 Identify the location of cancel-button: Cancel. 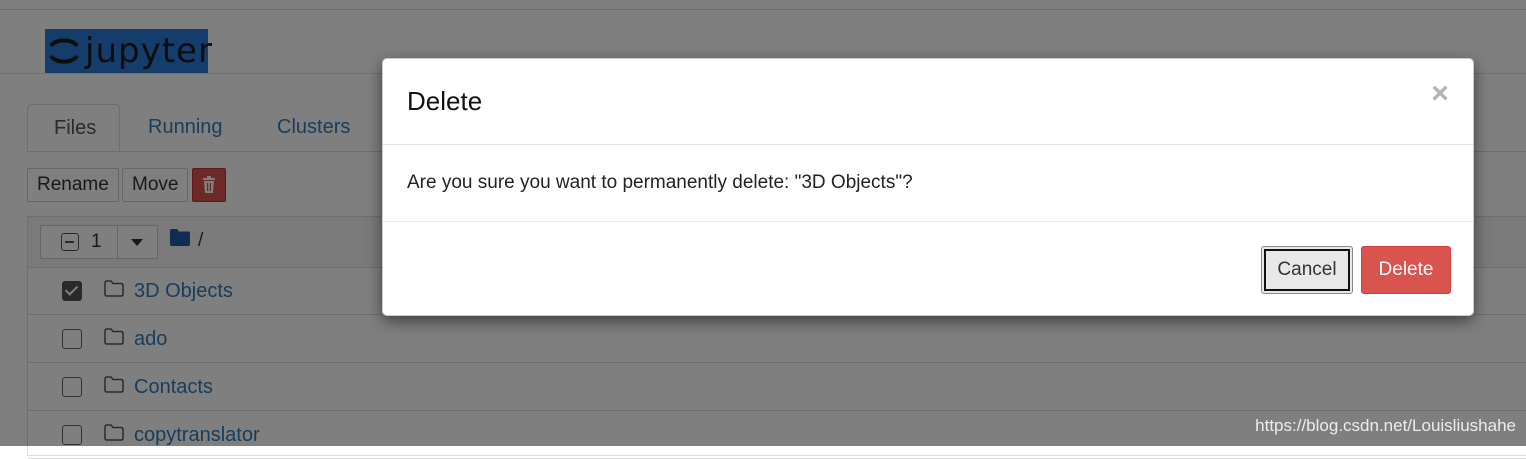
(1307, 270).